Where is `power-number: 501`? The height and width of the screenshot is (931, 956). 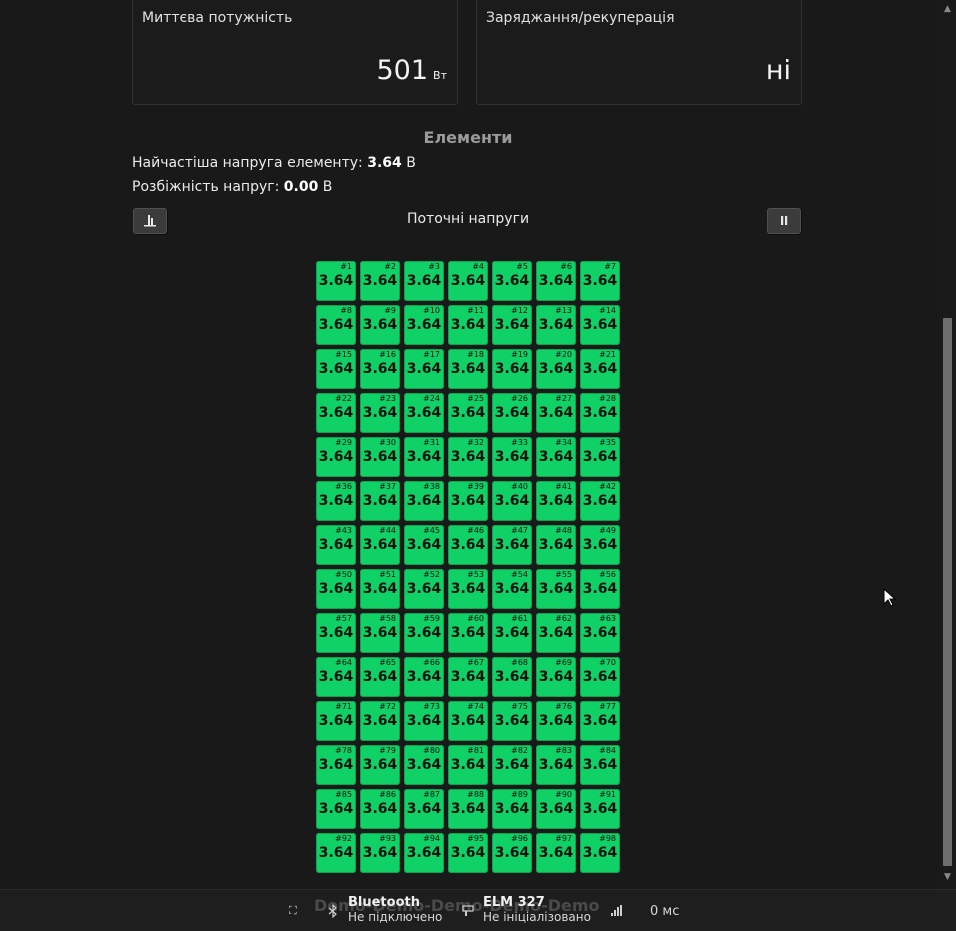
power-number: 501 is located at coordinates (402, 70).